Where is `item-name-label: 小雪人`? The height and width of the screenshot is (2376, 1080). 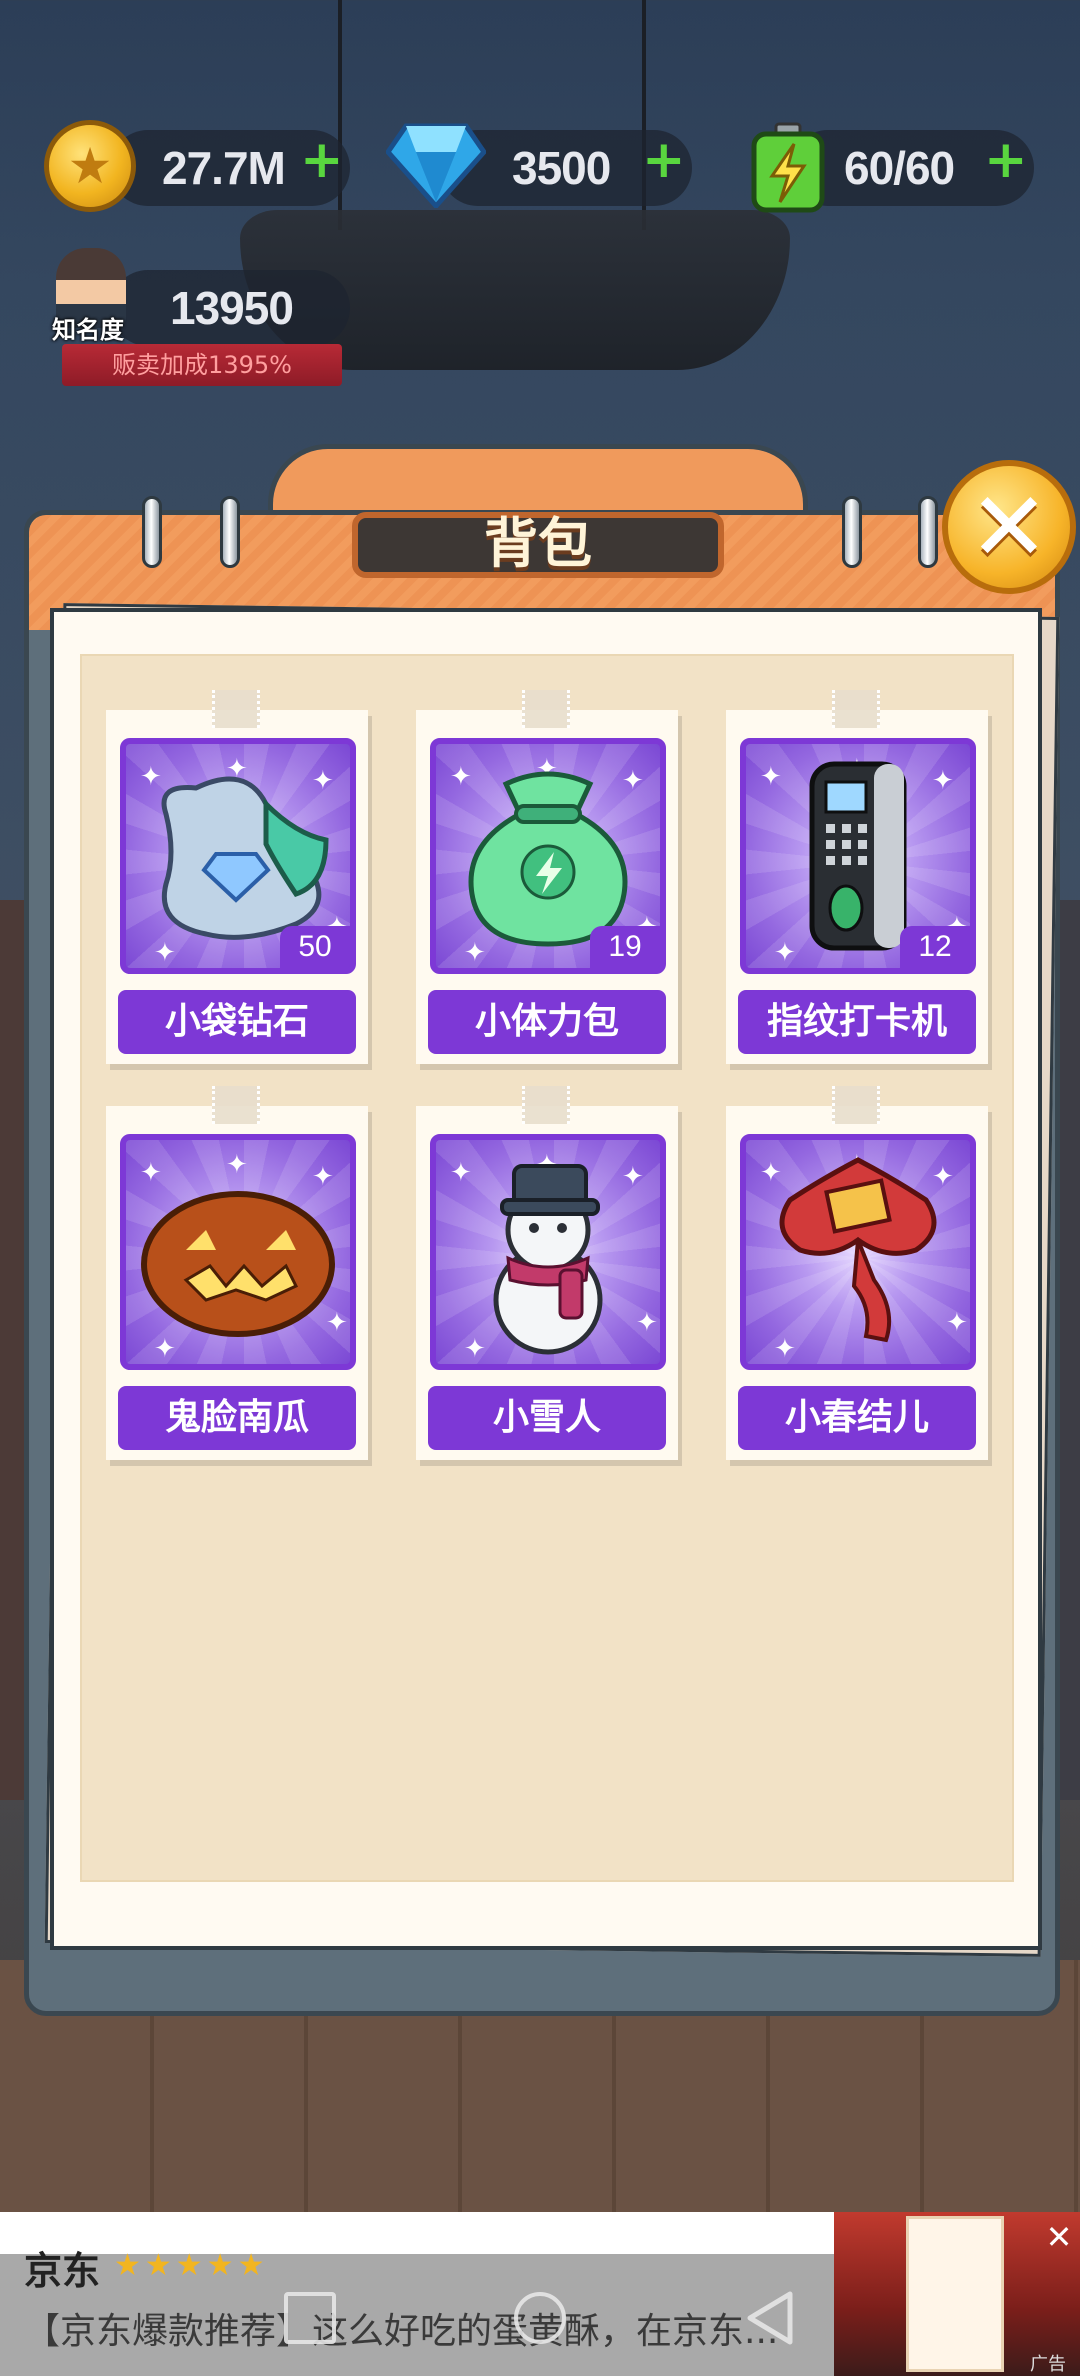
item-name-label: 小雪人 is located at coordinates (547, 1418).